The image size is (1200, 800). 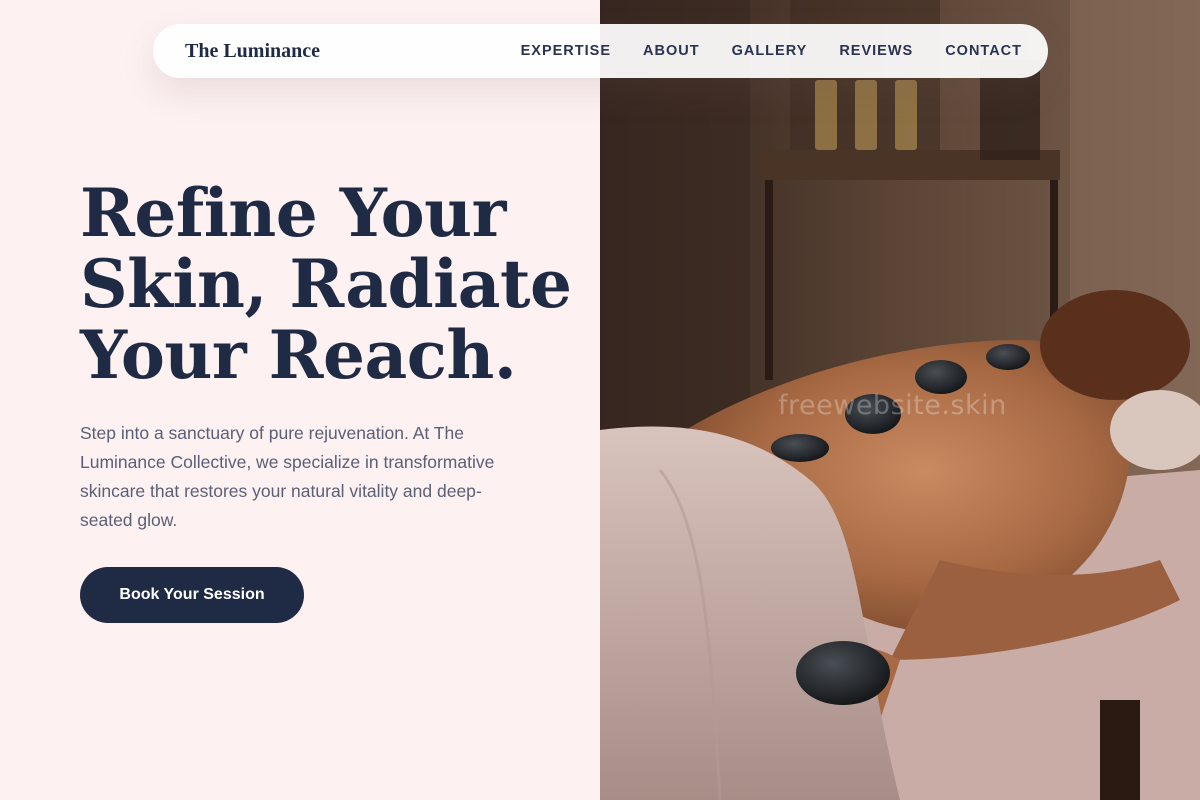 I want to click on nav-links: EXPERTISE ABOUT GALLERY REVIEWS CONTACT, so click(x=771, y=51).